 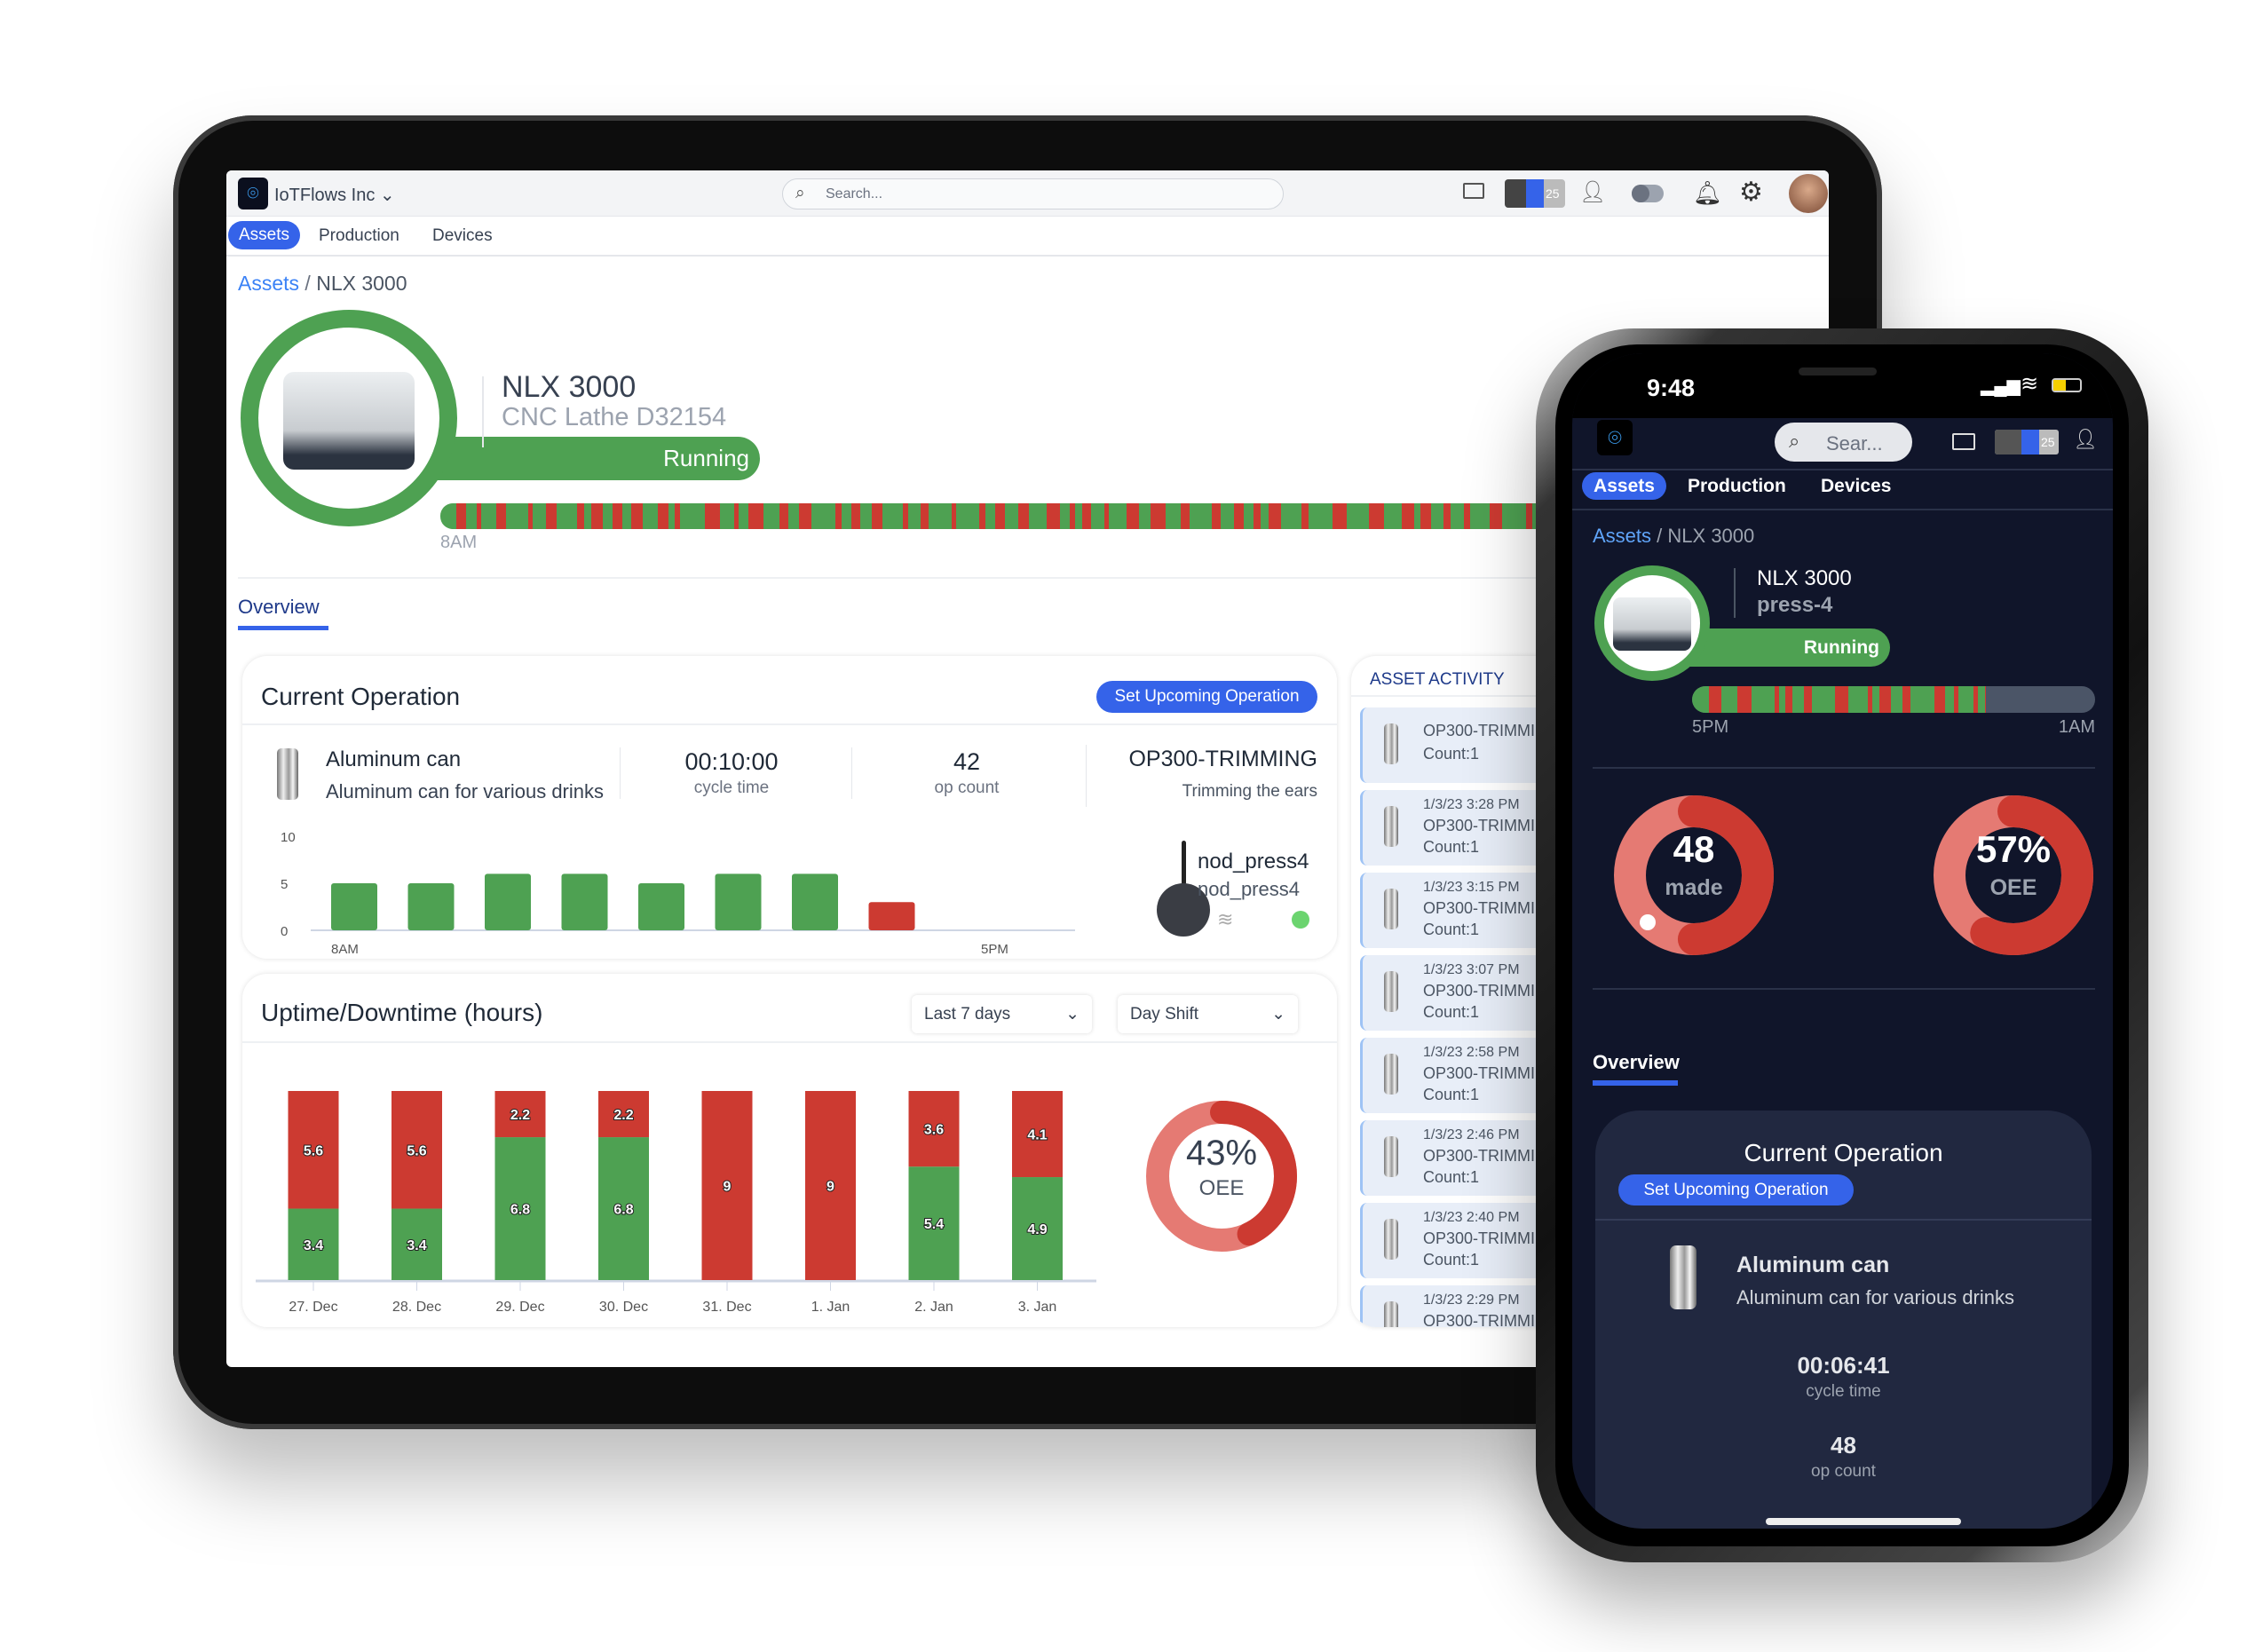 What do you see at coordinates (334, 195) in the screenshot?
I see `org-selector: IoTFlows Inc ⌄` at bounding box center [334, 195].